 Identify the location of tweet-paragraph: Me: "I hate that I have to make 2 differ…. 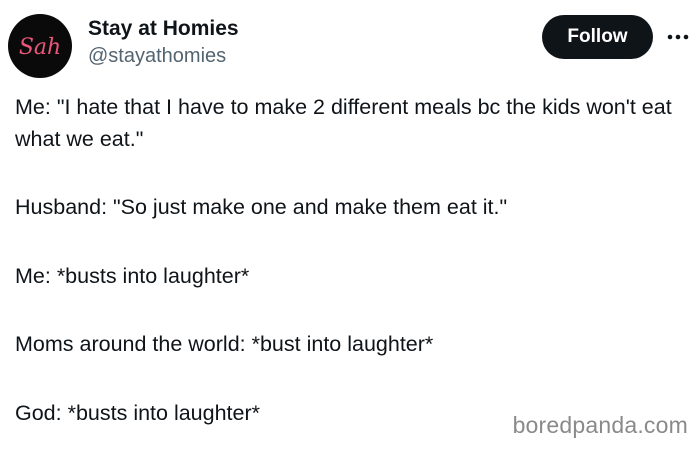
(343, 123).